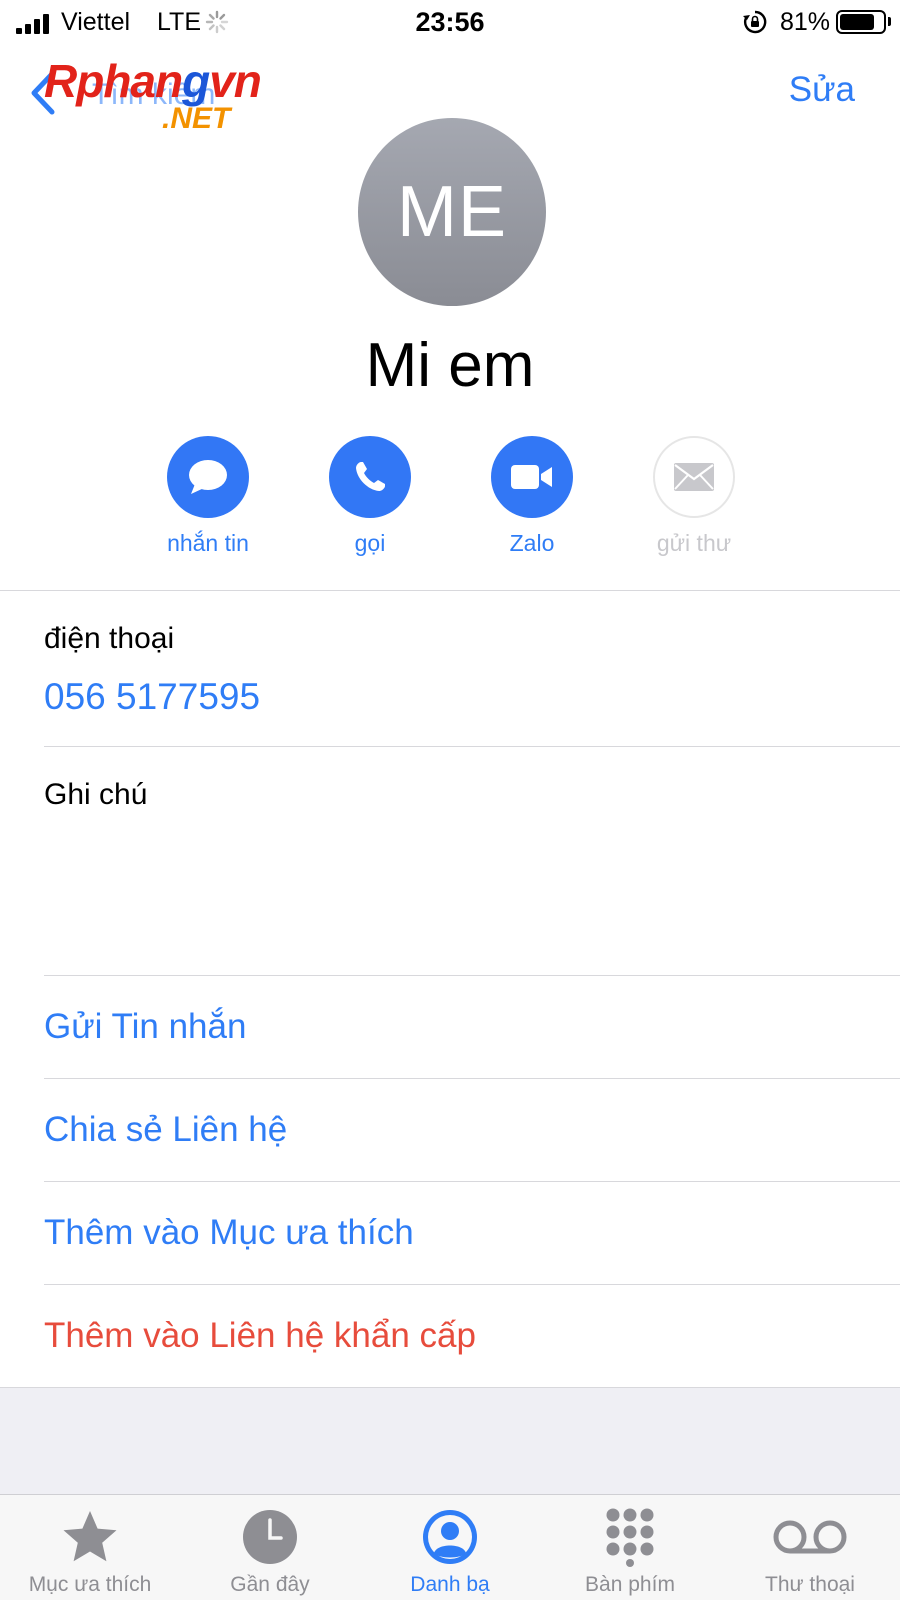  I want to click on contacts-icon, so click(450, 1537).